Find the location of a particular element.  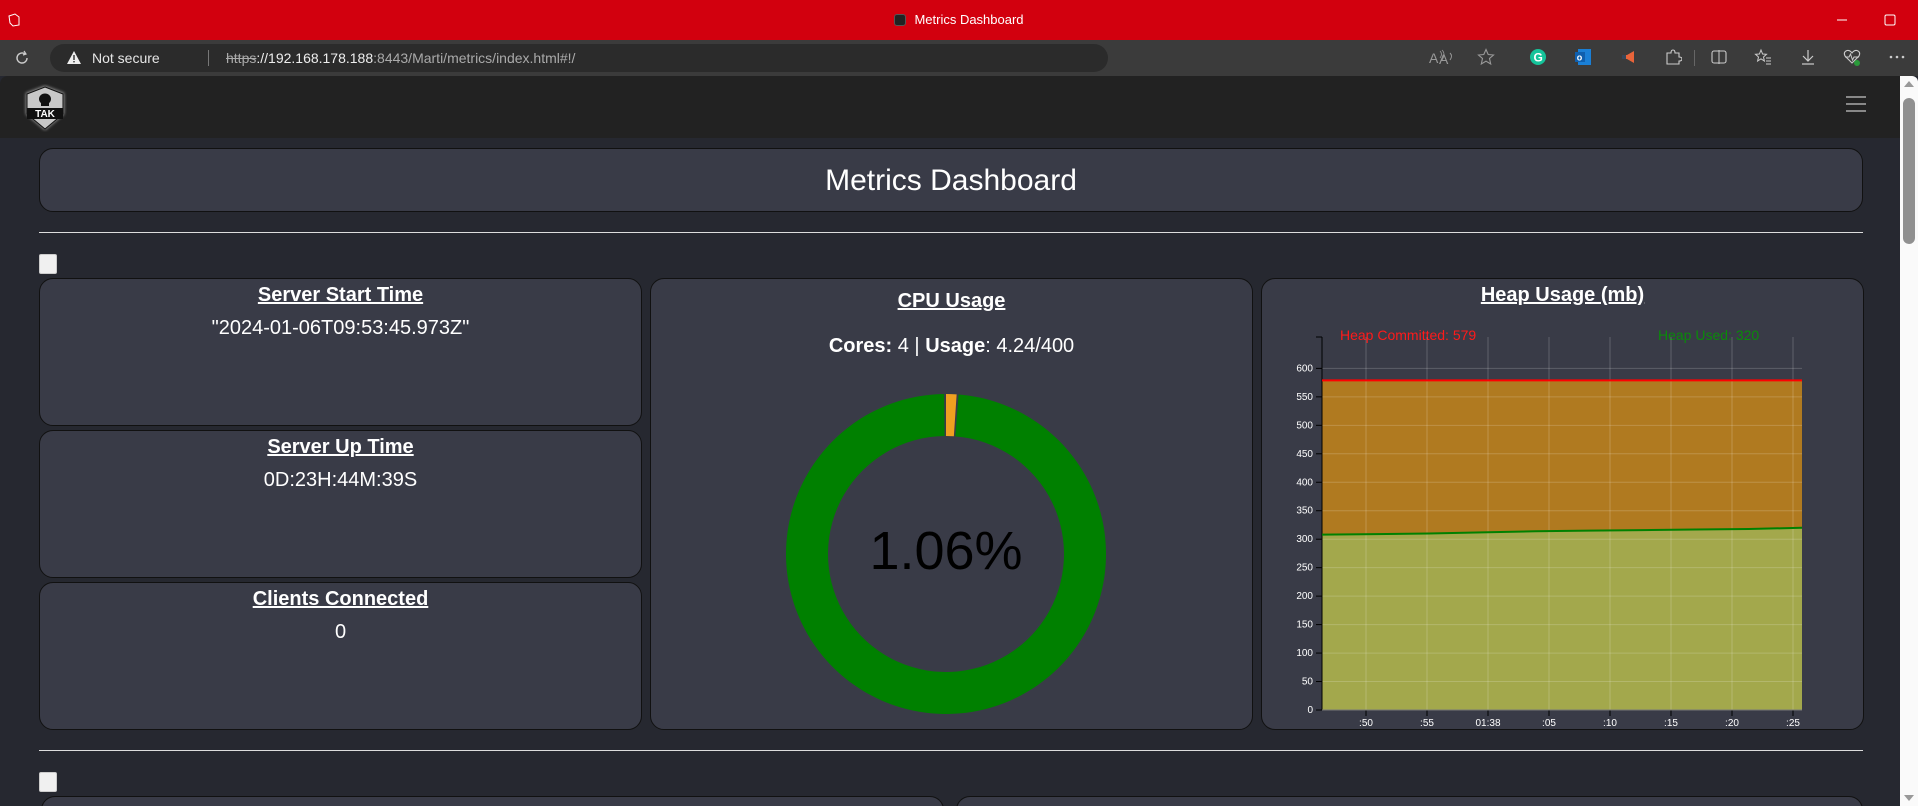

svg-text: A is located at coordinates (1434, 58).